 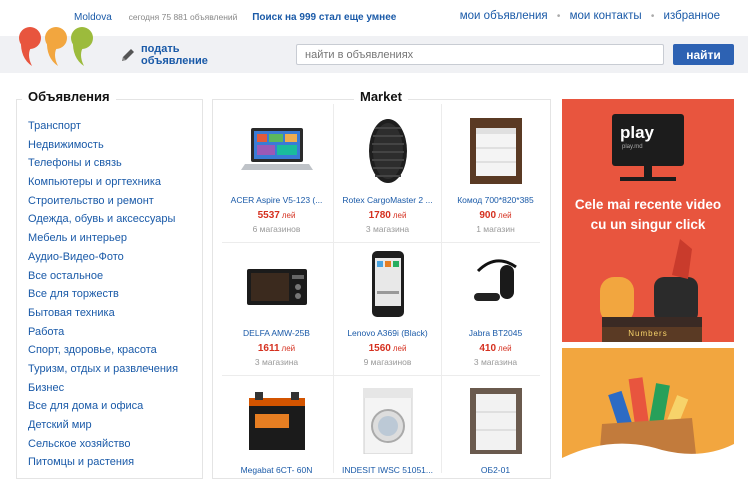 I want to click on category-item: Транспорт, so click(x=103, y=128).